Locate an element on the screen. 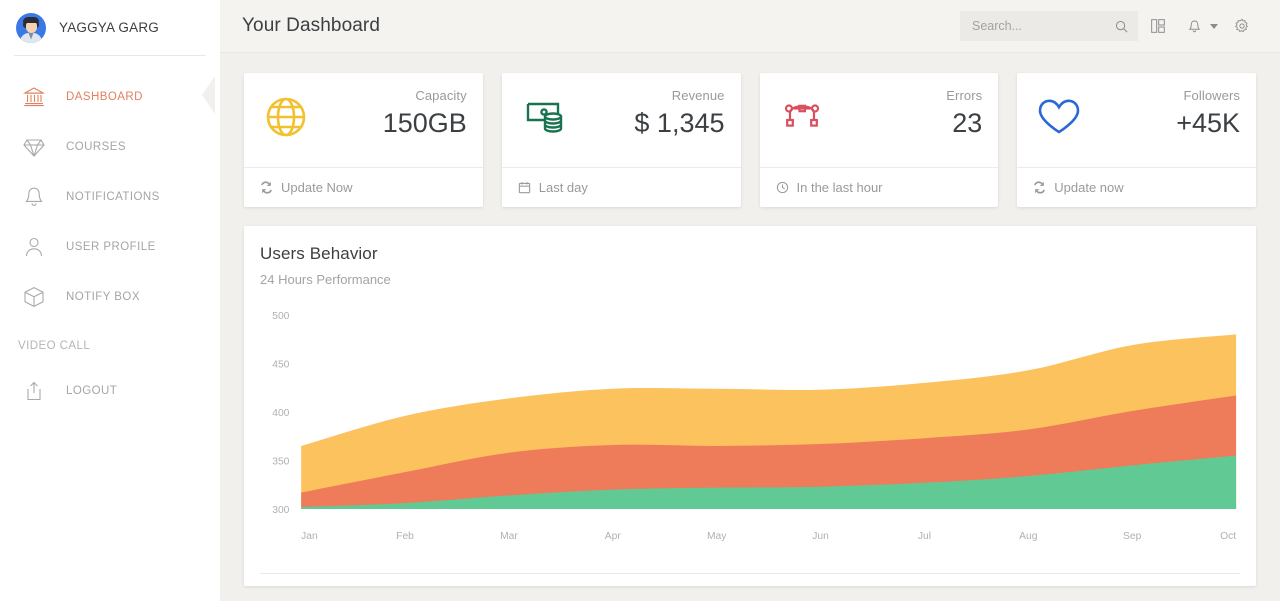 The image size is (1280, 601). bank-icon is located at coordinates (34, 97).